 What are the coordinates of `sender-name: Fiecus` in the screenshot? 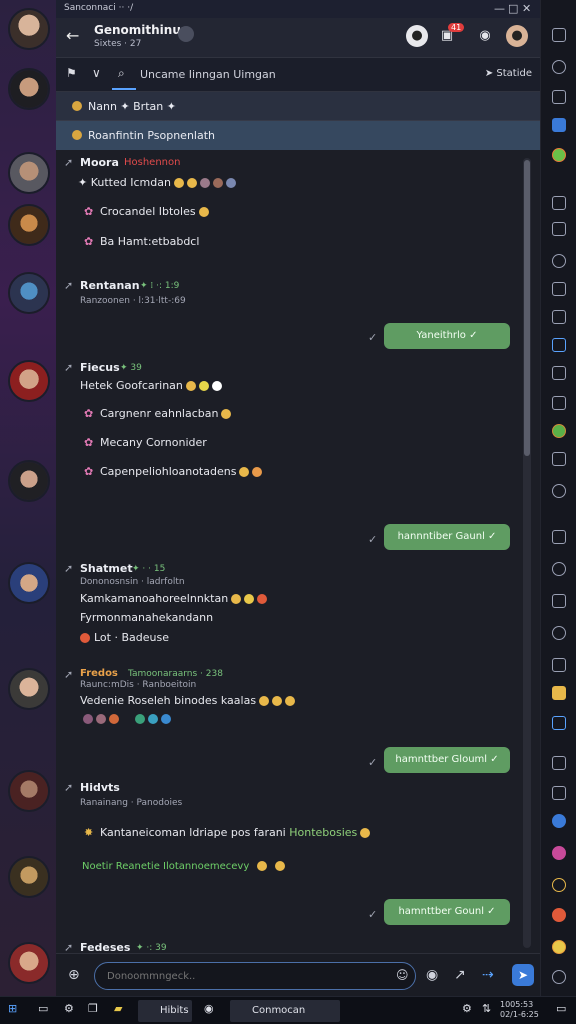 It's located at (100, 367).